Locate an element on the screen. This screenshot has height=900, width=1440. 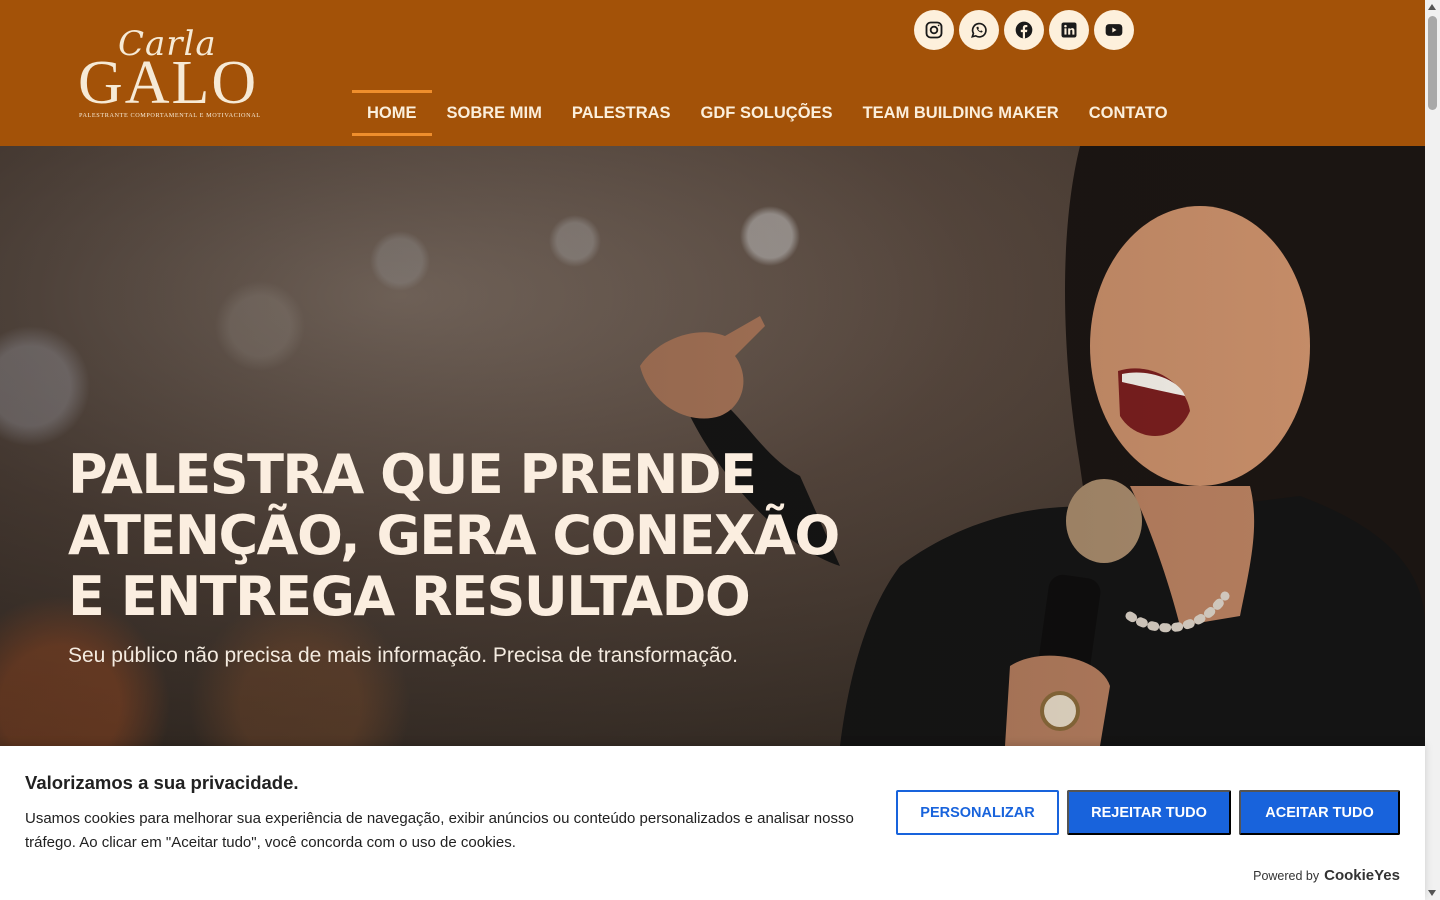
powered-by: Powered by CookieYes is located at coordinates (1326, 875).